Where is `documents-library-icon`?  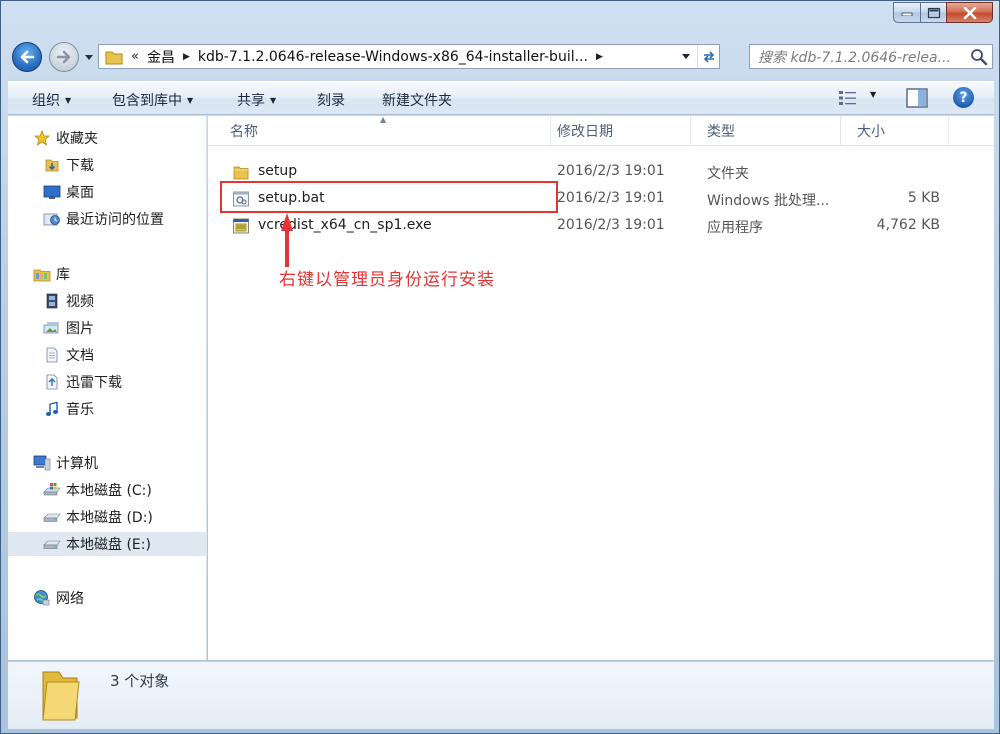 documents-library-icon is located at coordinates (52, 355).